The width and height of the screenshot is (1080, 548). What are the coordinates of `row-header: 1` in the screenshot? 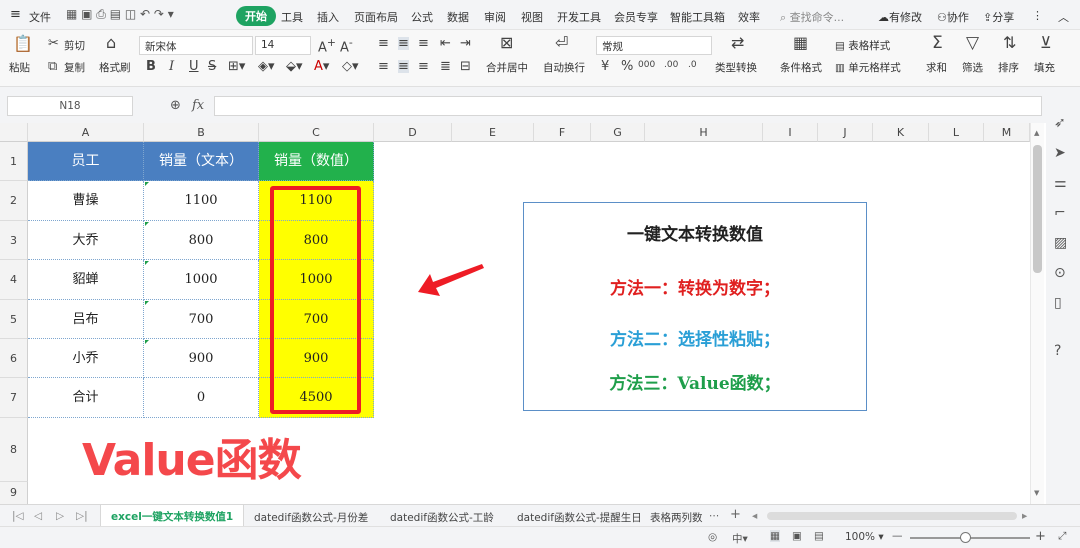 It's located at (14, 161).